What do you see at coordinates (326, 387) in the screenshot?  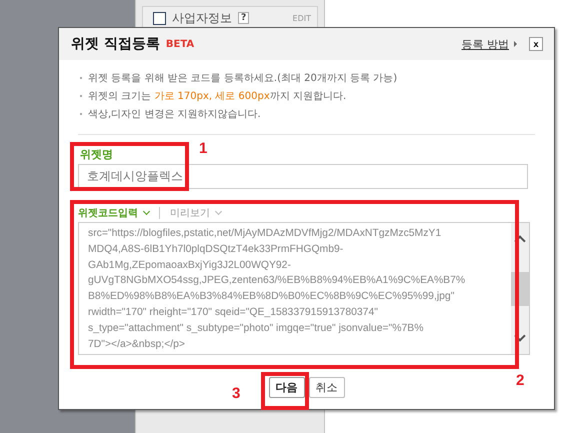 I see `cancel-button: 취소` at bounding box center [326, 387].